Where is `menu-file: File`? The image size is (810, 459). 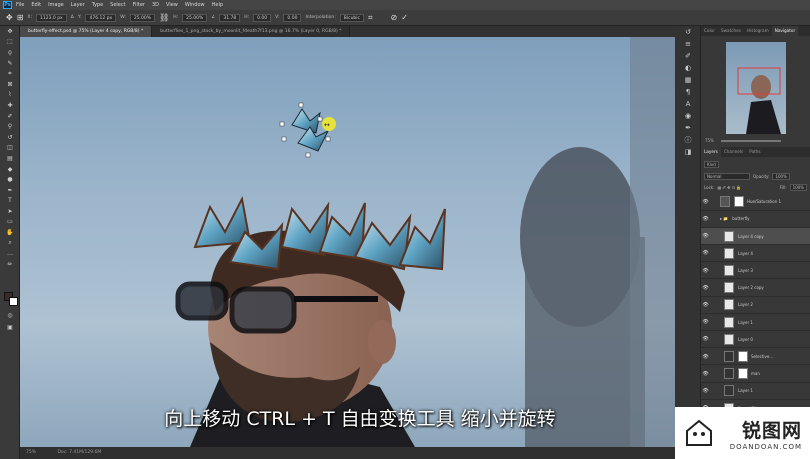 menu-file: File is located at coordinates (20, 5).